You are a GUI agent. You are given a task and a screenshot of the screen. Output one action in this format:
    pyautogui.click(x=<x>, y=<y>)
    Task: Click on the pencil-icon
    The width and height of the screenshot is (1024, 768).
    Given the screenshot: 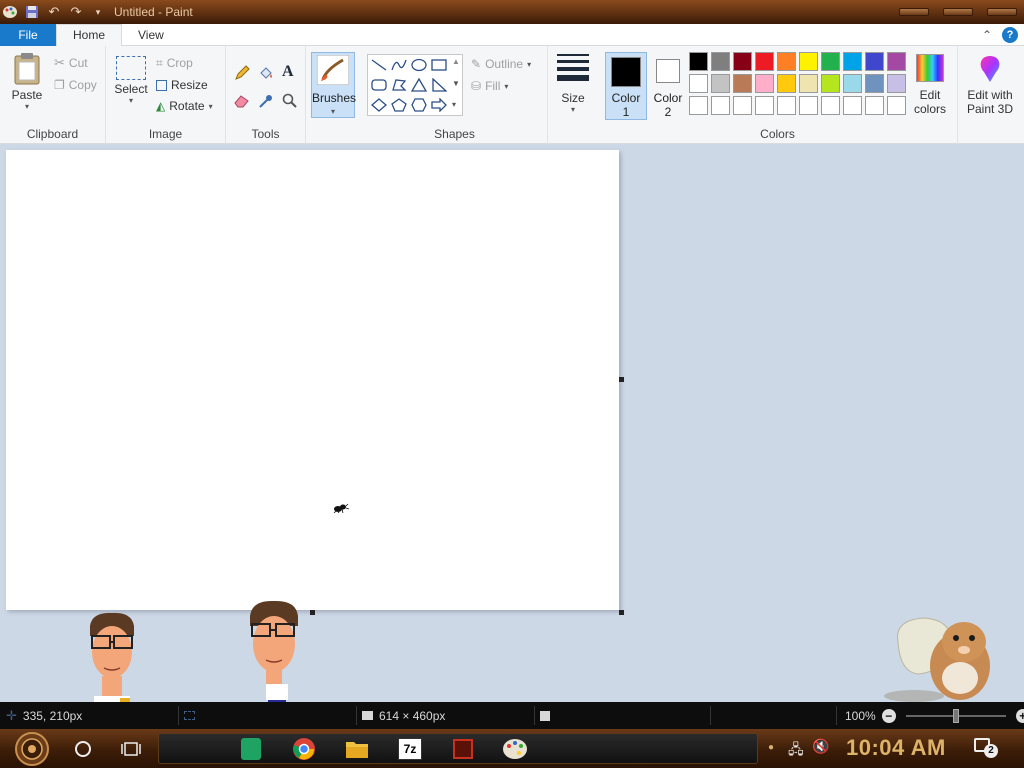 What is the action you would take?
    pyautogui.click(x=242, y=73)
    